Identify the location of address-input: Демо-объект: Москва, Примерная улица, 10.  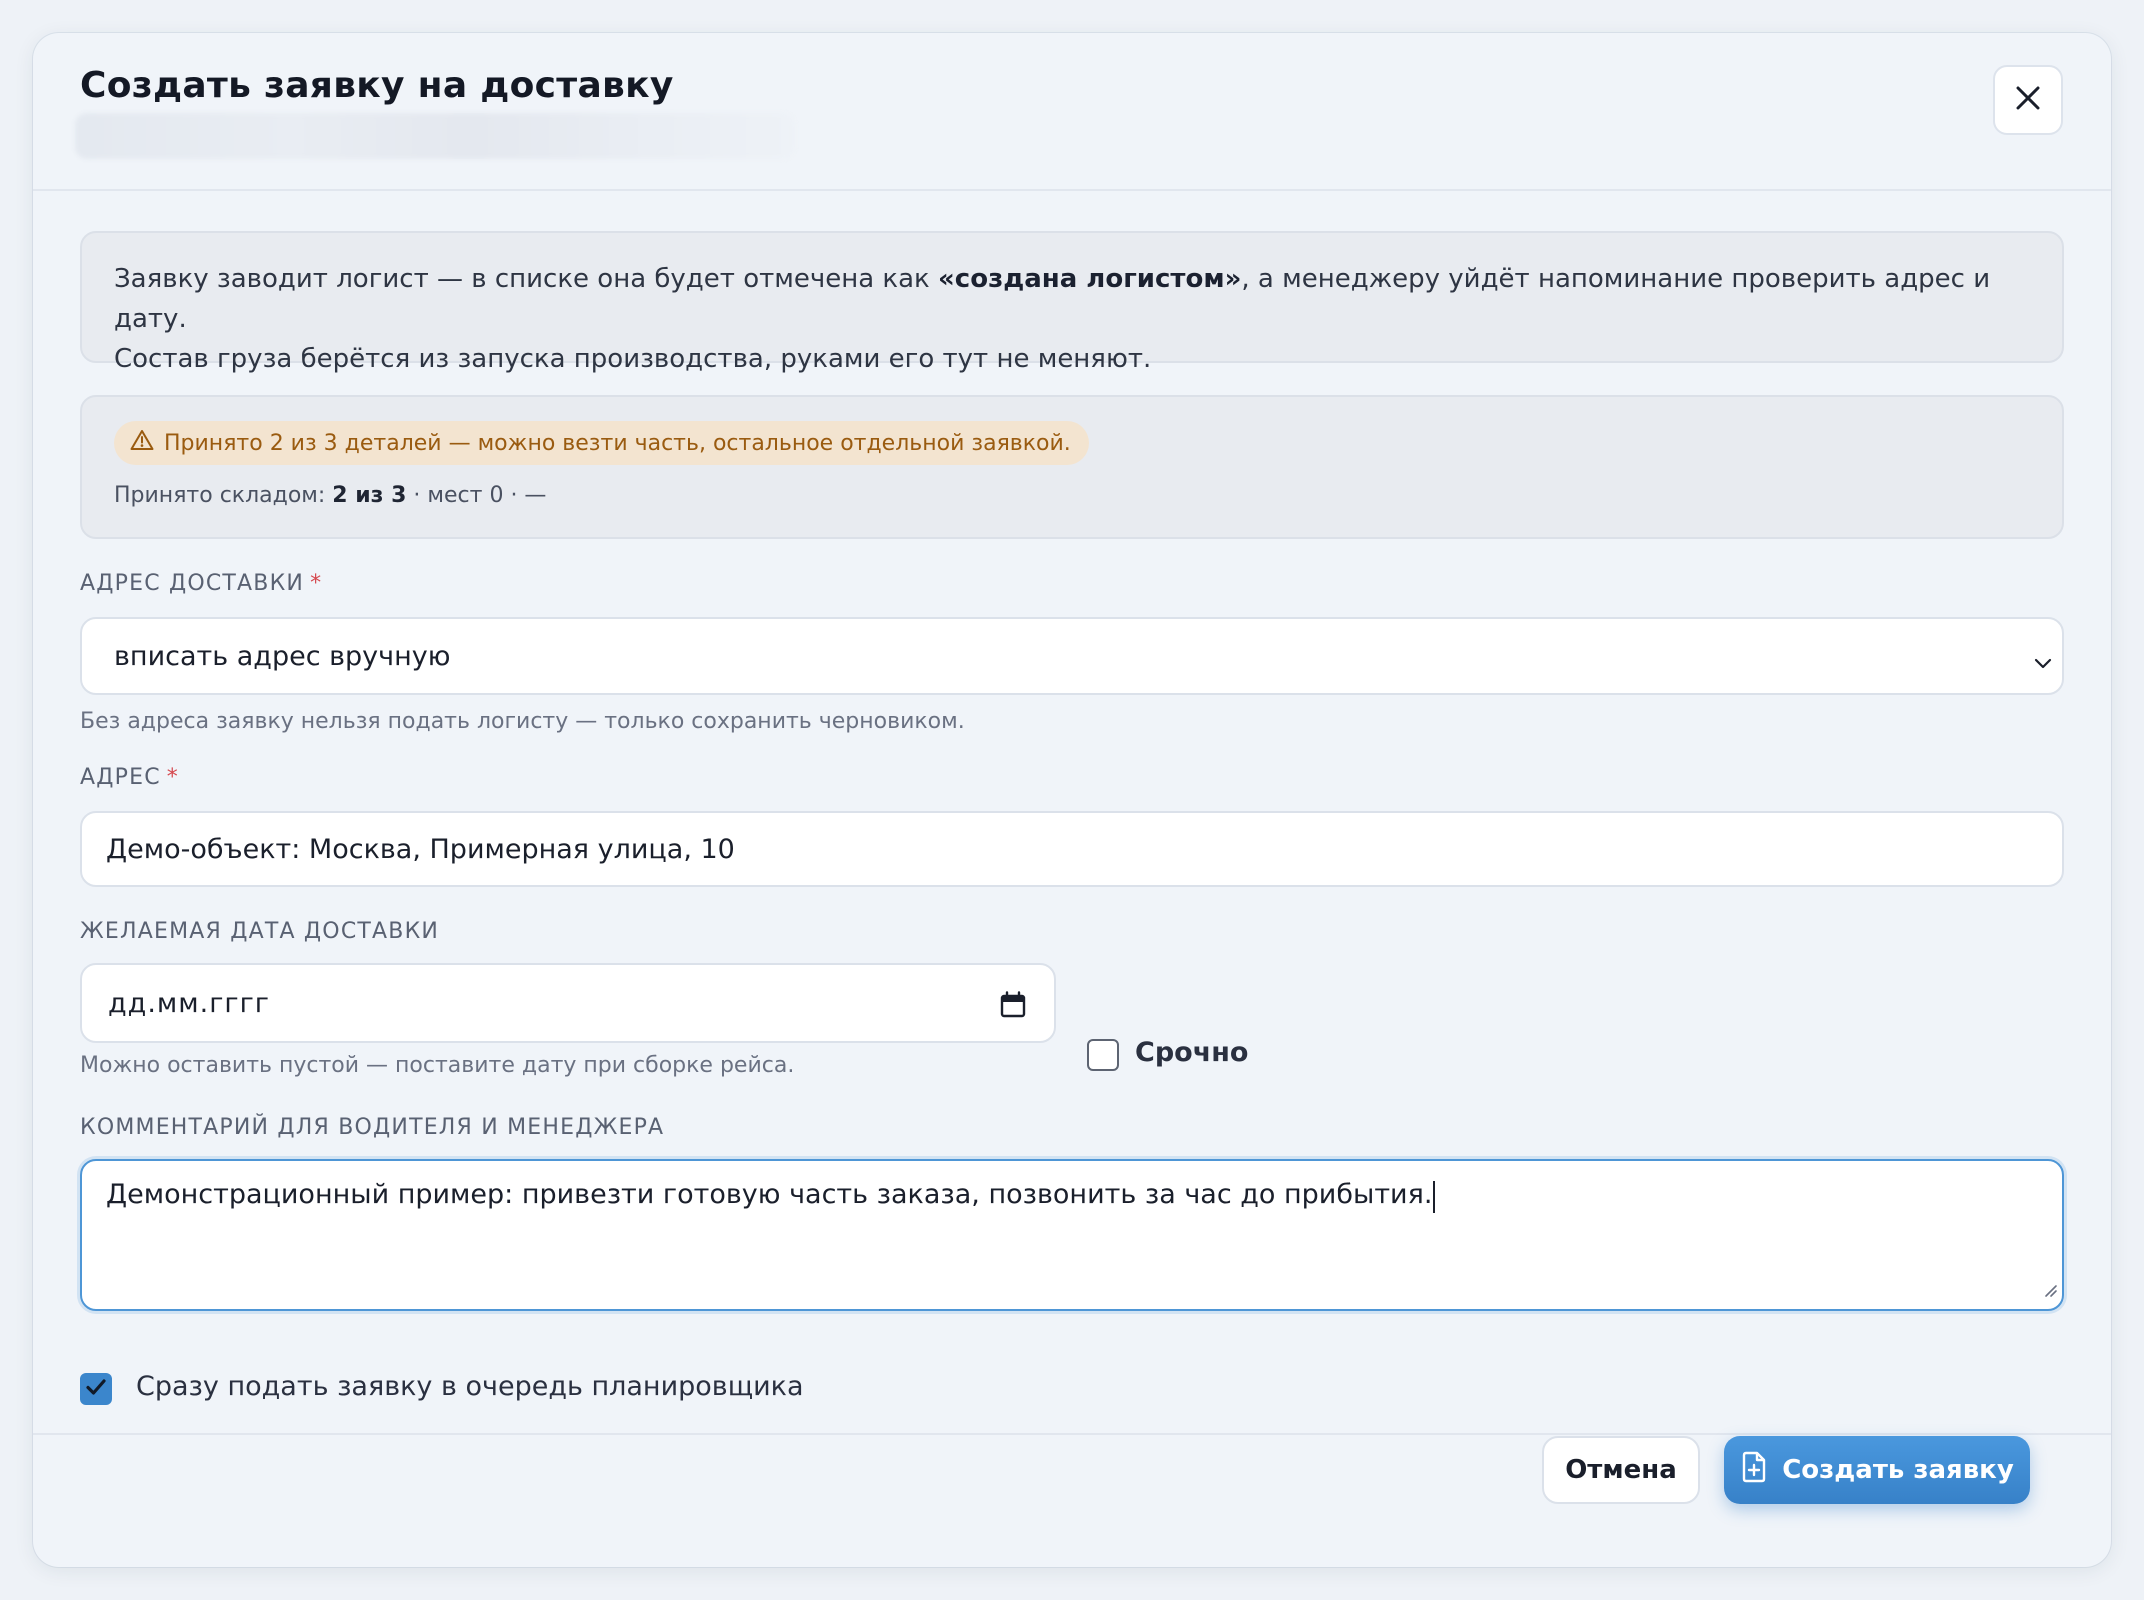
(1072, 849).